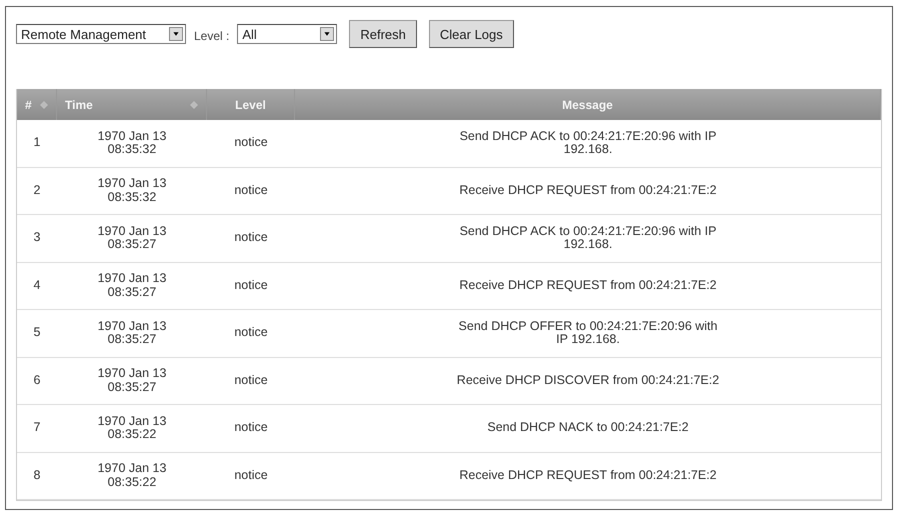  I want to click on index-cell: 1, so click(37, 143).